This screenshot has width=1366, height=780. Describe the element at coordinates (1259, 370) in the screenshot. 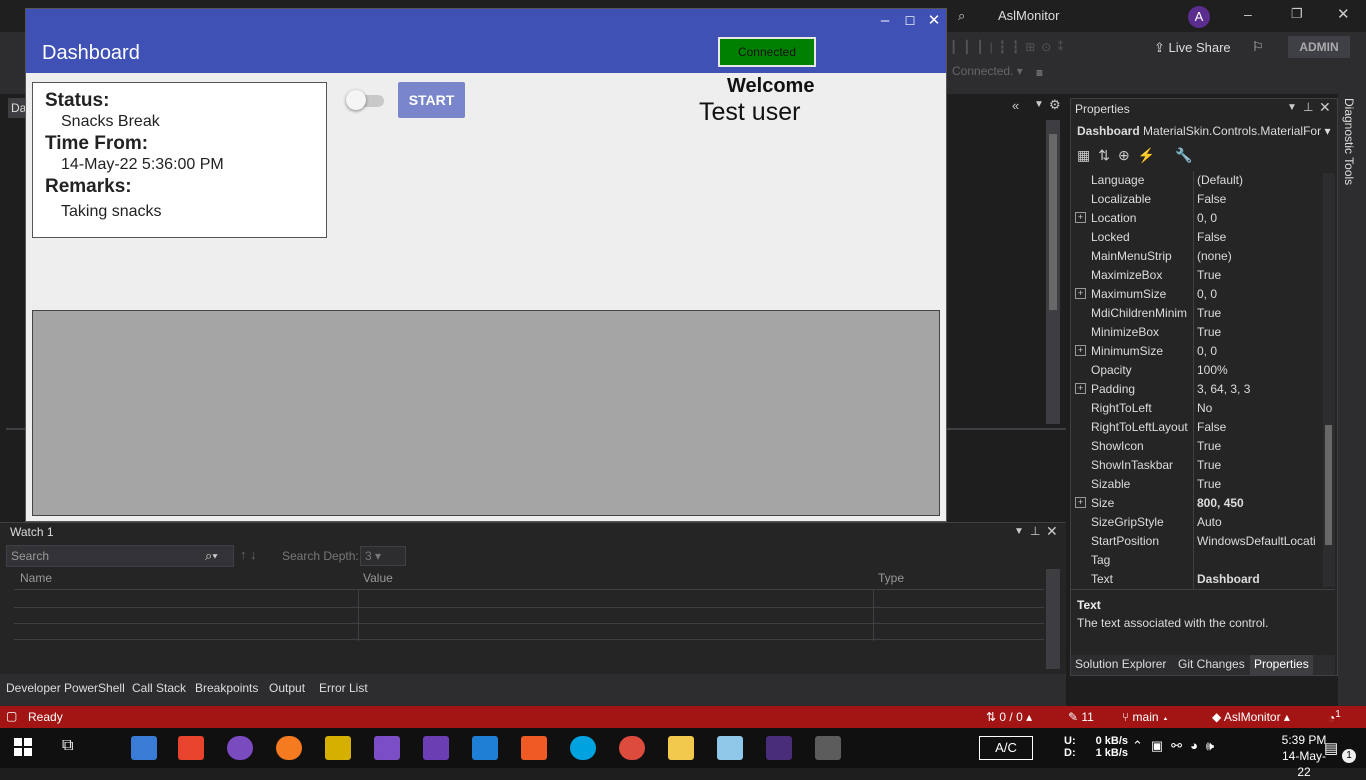

I see `property-value: 100%` at that location.